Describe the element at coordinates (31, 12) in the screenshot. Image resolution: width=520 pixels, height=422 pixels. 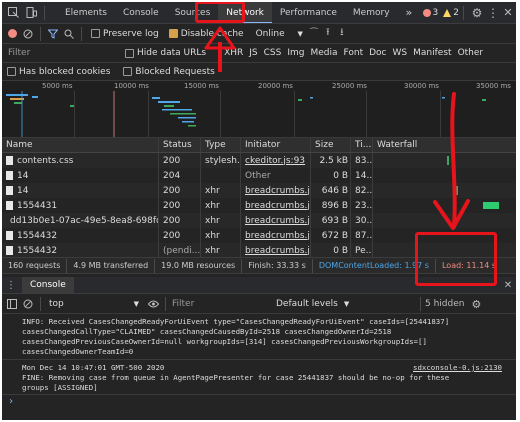
I see `device-toolbar-icon` at that location.